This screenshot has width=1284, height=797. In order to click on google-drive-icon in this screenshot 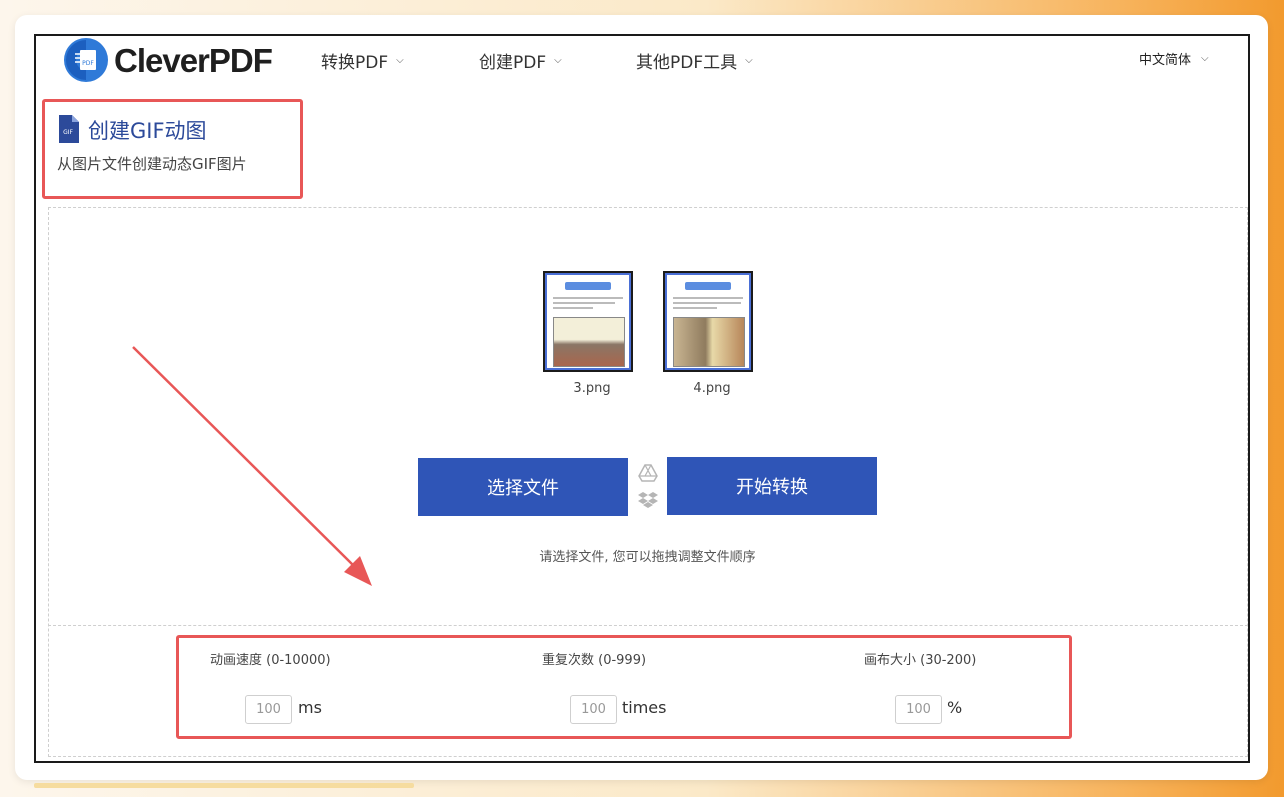, I will do `click(648, 473)`.